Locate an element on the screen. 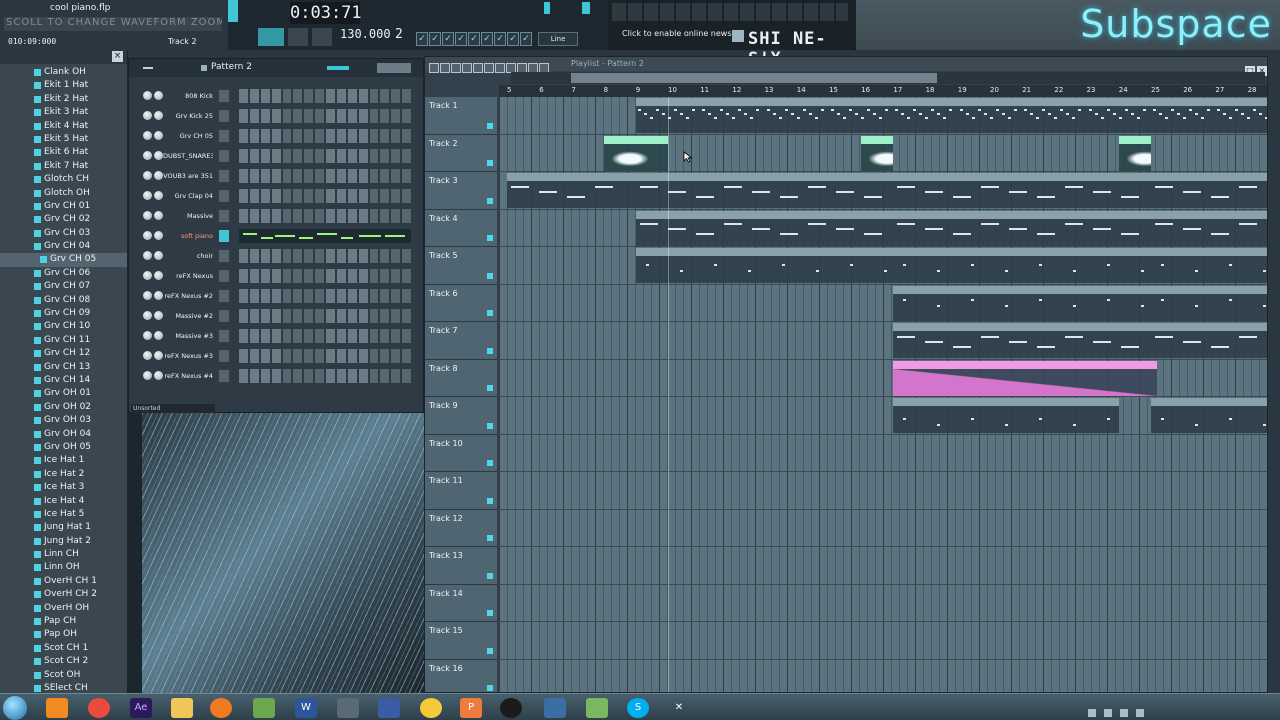  channel-row: Grv Kick 25 is located at coordinates (277, 116).